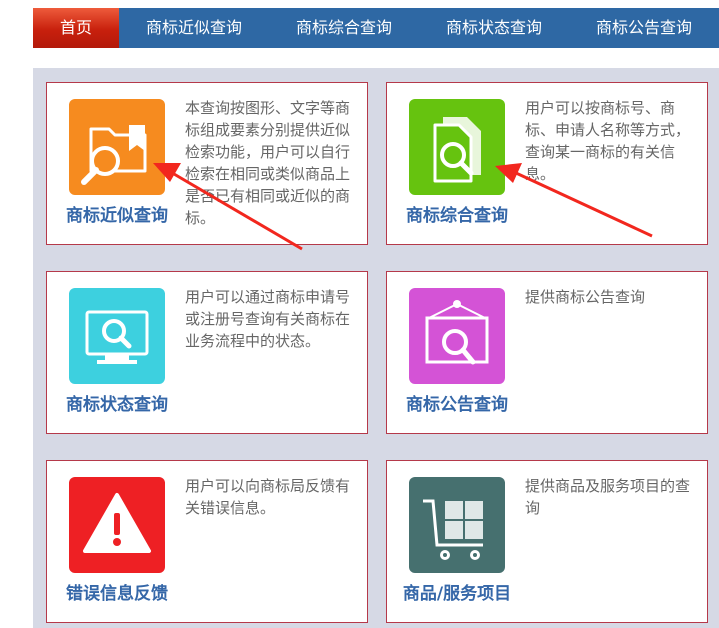 This screenshot has height=628, width=719. Describe the element at coordinates (547, 352) in the screenshot. I see `card-announcement-search: 商标公告查询 提供商标公告查询` at that location.